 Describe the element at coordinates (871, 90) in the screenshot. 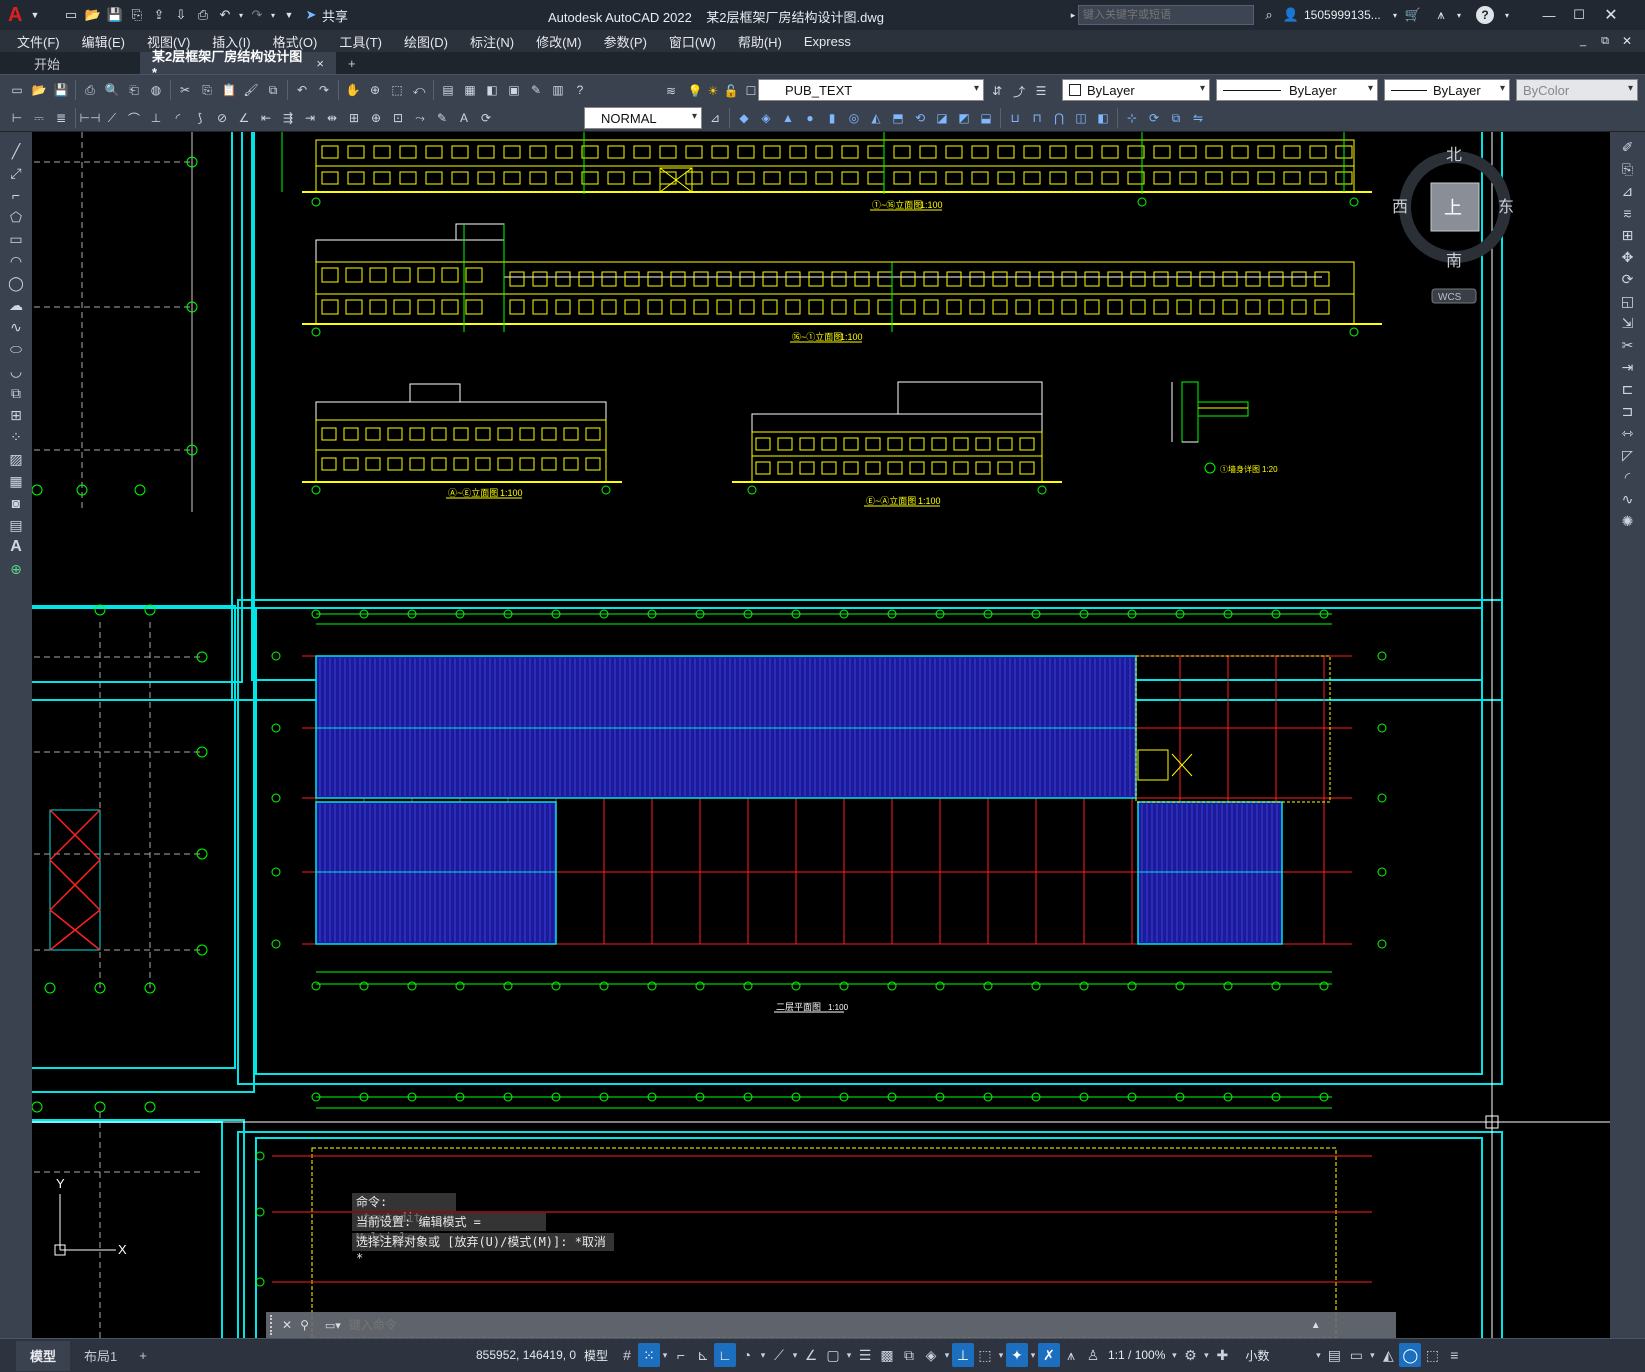

I see `layer-dropdown: PUB_TEXT ▾` at that location.